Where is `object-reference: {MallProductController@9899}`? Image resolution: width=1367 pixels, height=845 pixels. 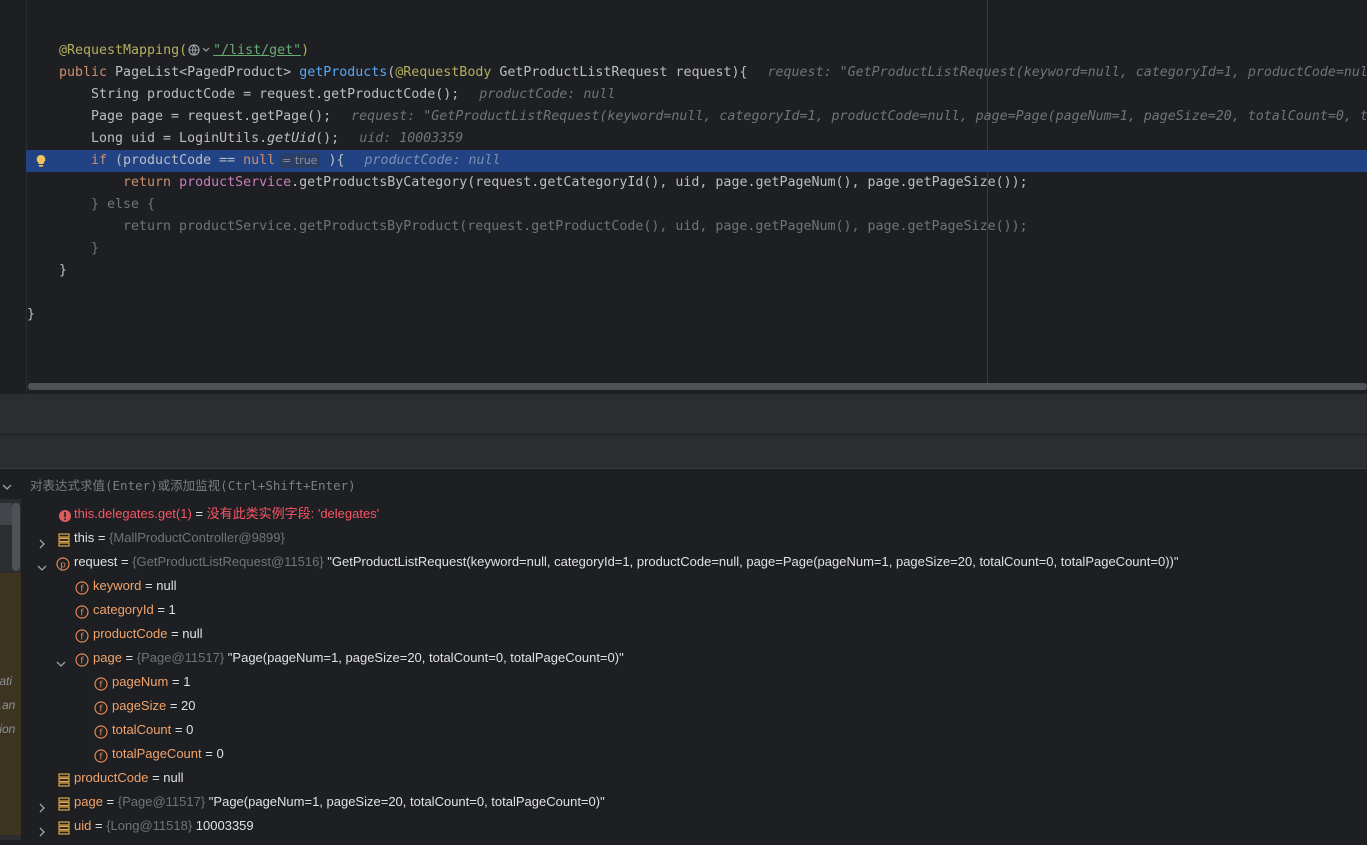 object-reference: {MallProductController@9899} is located at coordinates (197, 537).